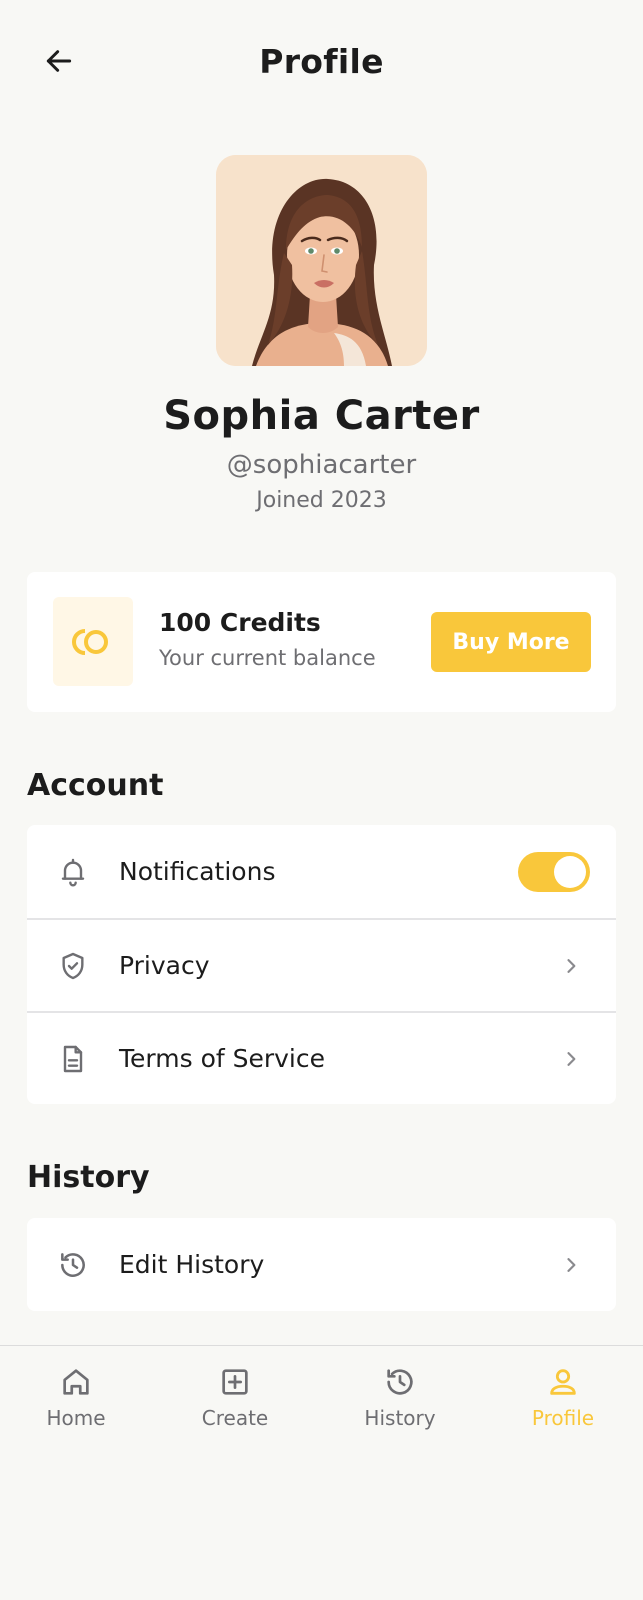 Image resolution: width=643 pixels, height=1600 pixels. I want to click on coin-badge, so click(93, 641).